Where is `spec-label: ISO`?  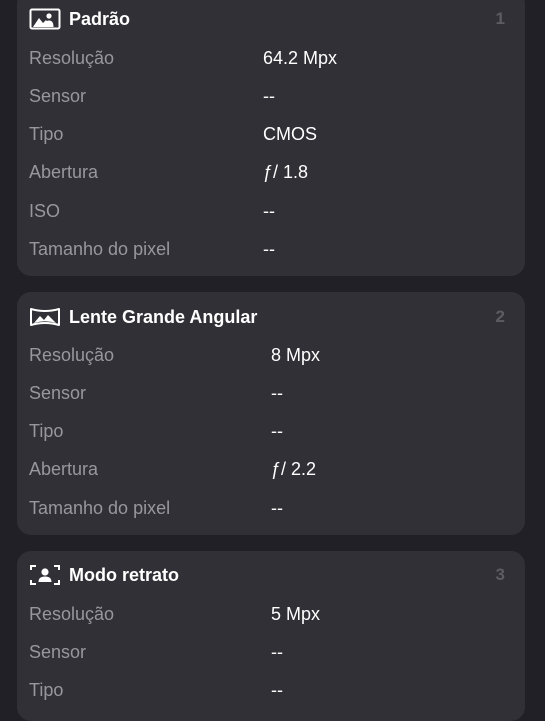
spec-label: ISO is located at coordinates (45, 211).